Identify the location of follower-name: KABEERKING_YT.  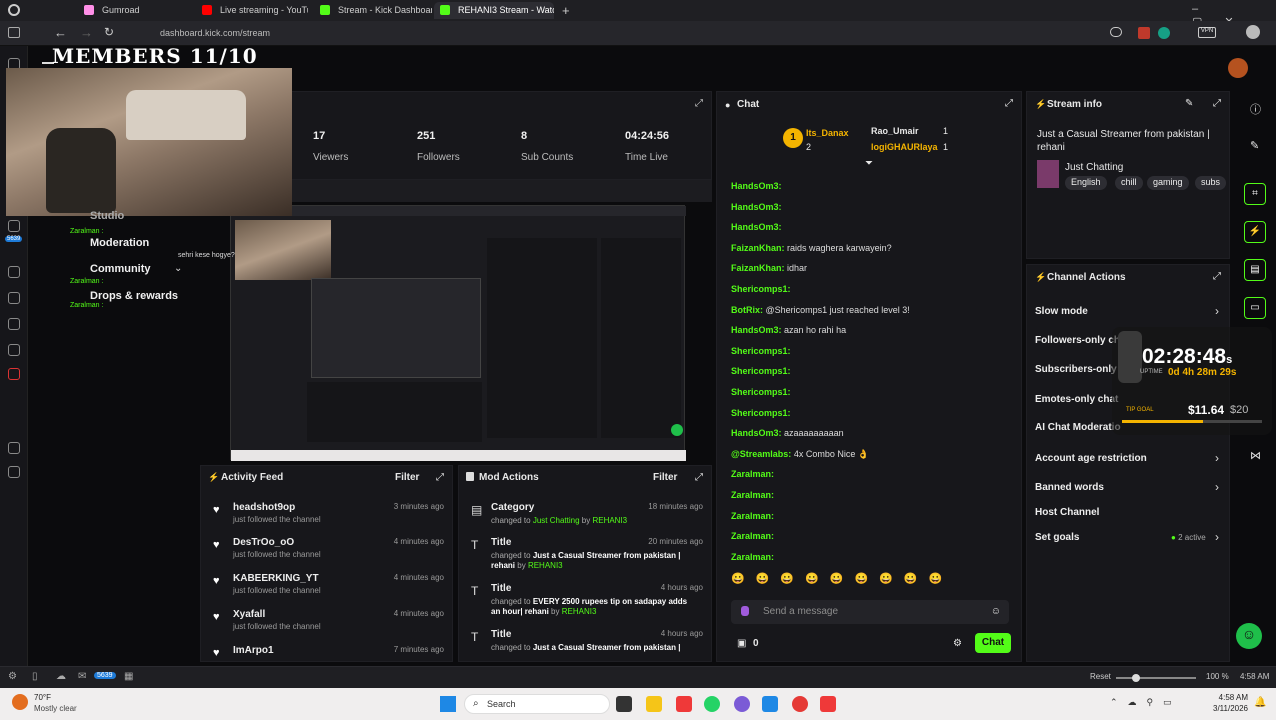
(276, 578).